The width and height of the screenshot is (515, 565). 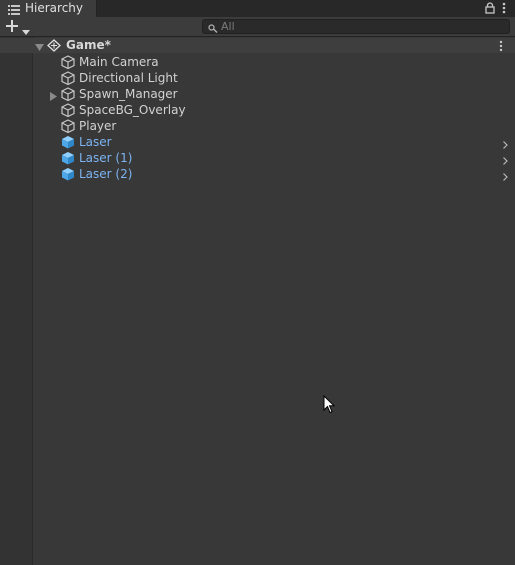 What do you see at coordinates (88, 45) in the screenshot?
I see `scene-name: Game*` at bounding box center [88, 45].